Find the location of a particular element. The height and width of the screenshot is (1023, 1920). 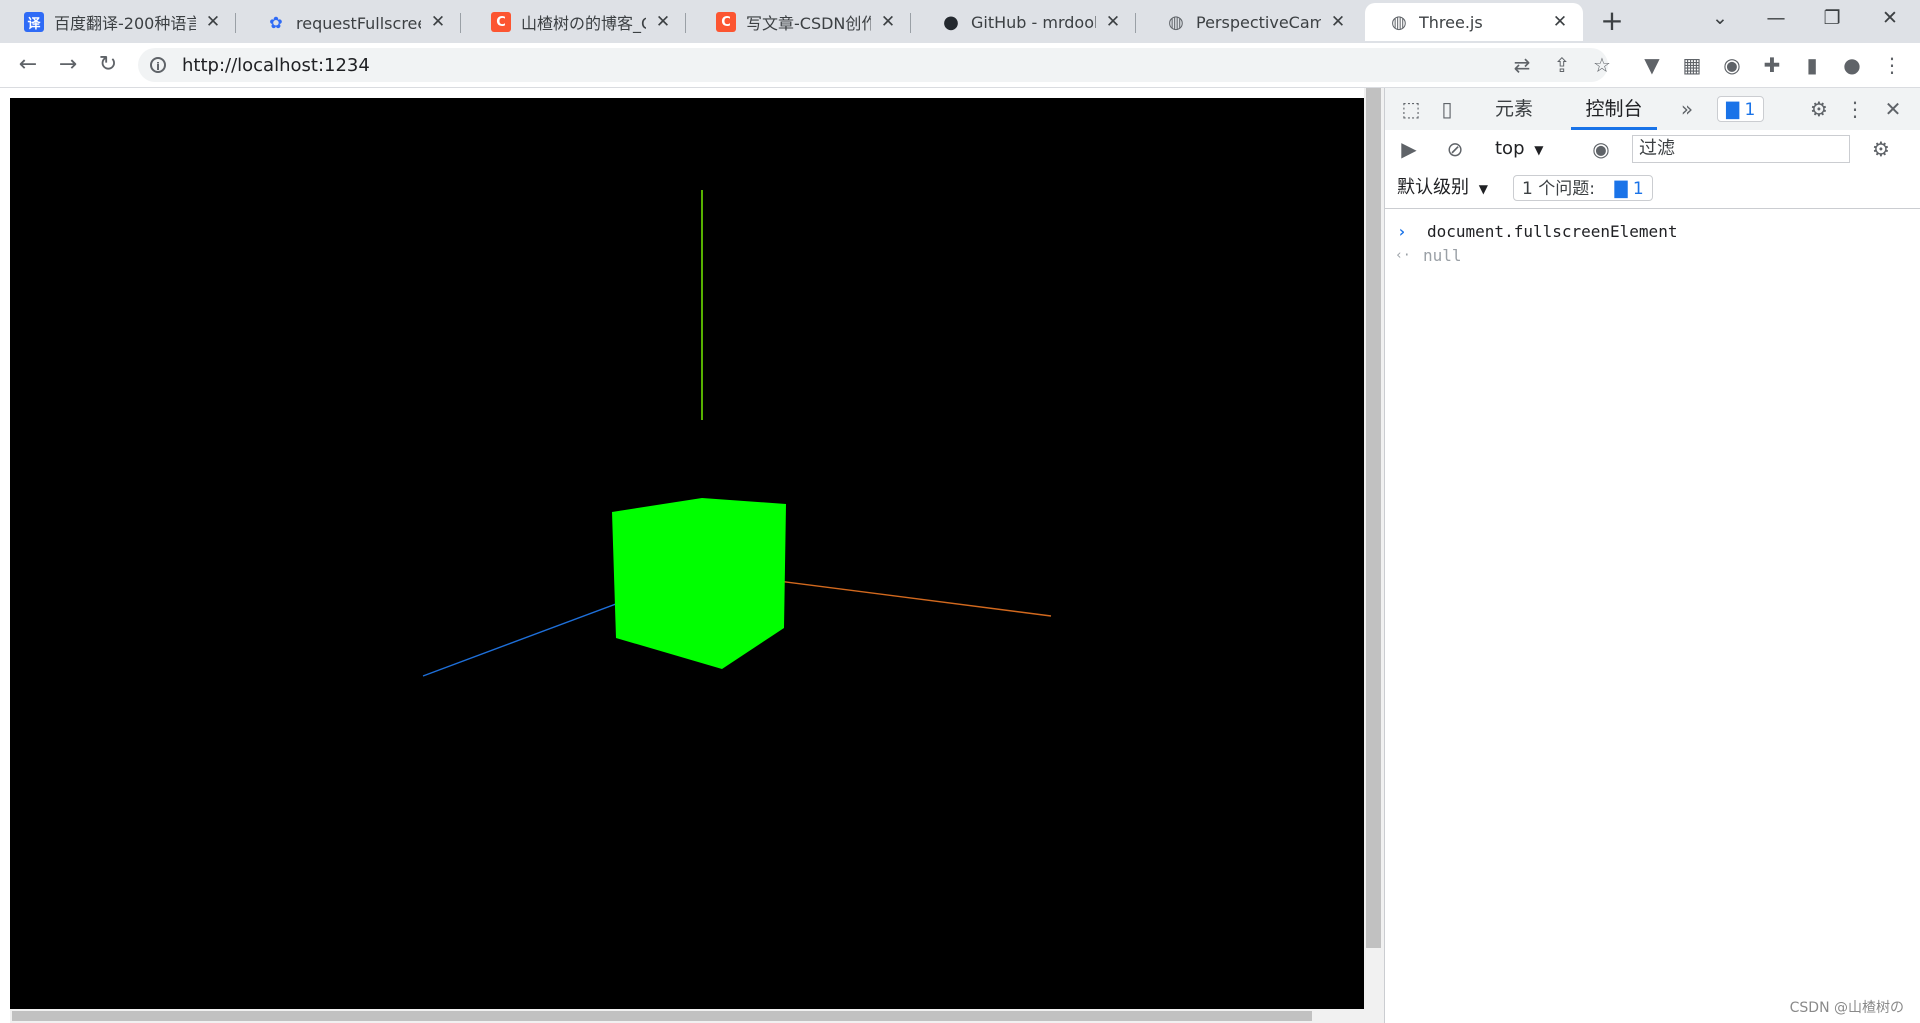

devtools-close-icon: ✕ is located at coordinates (1893, 109).